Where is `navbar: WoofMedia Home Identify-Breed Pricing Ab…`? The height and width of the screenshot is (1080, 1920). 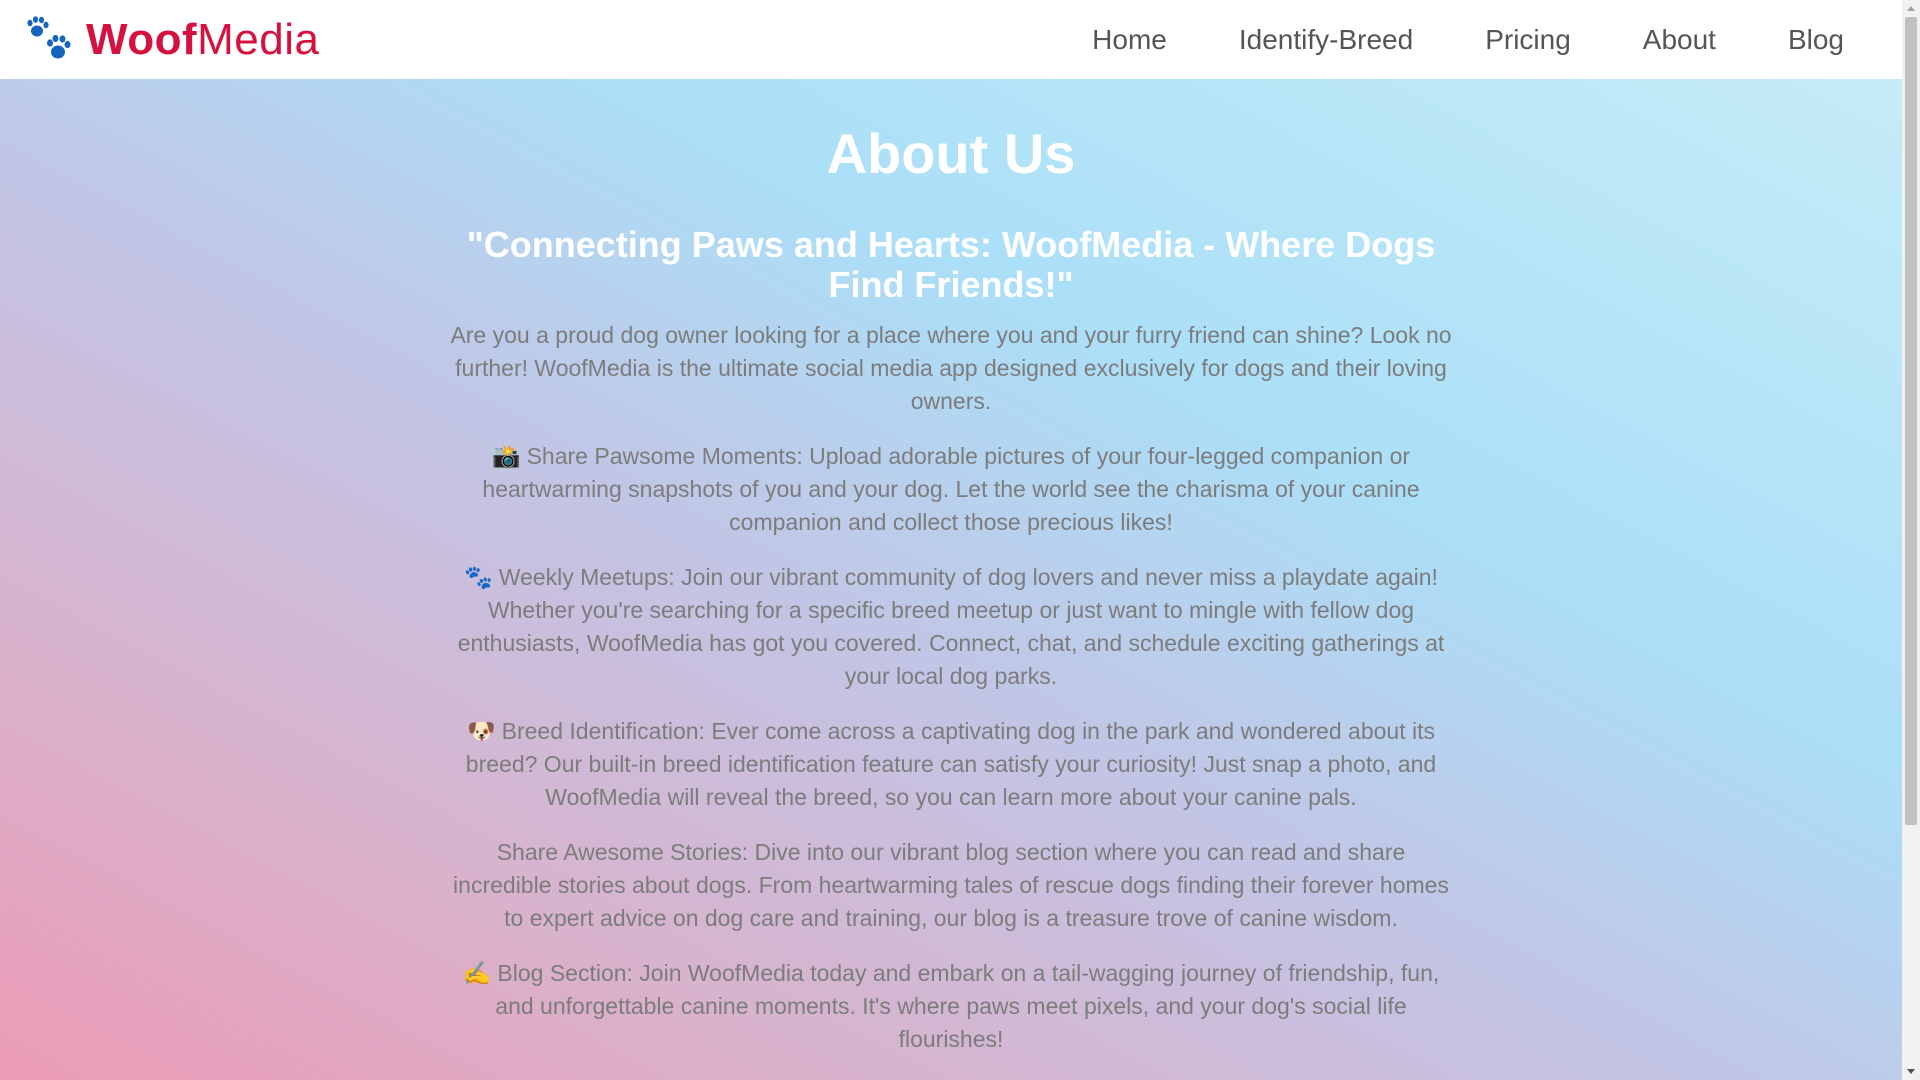 navbar: WoofMedia Home Identify-Breed Pricing Ab… is located at coordinates (951, 39).